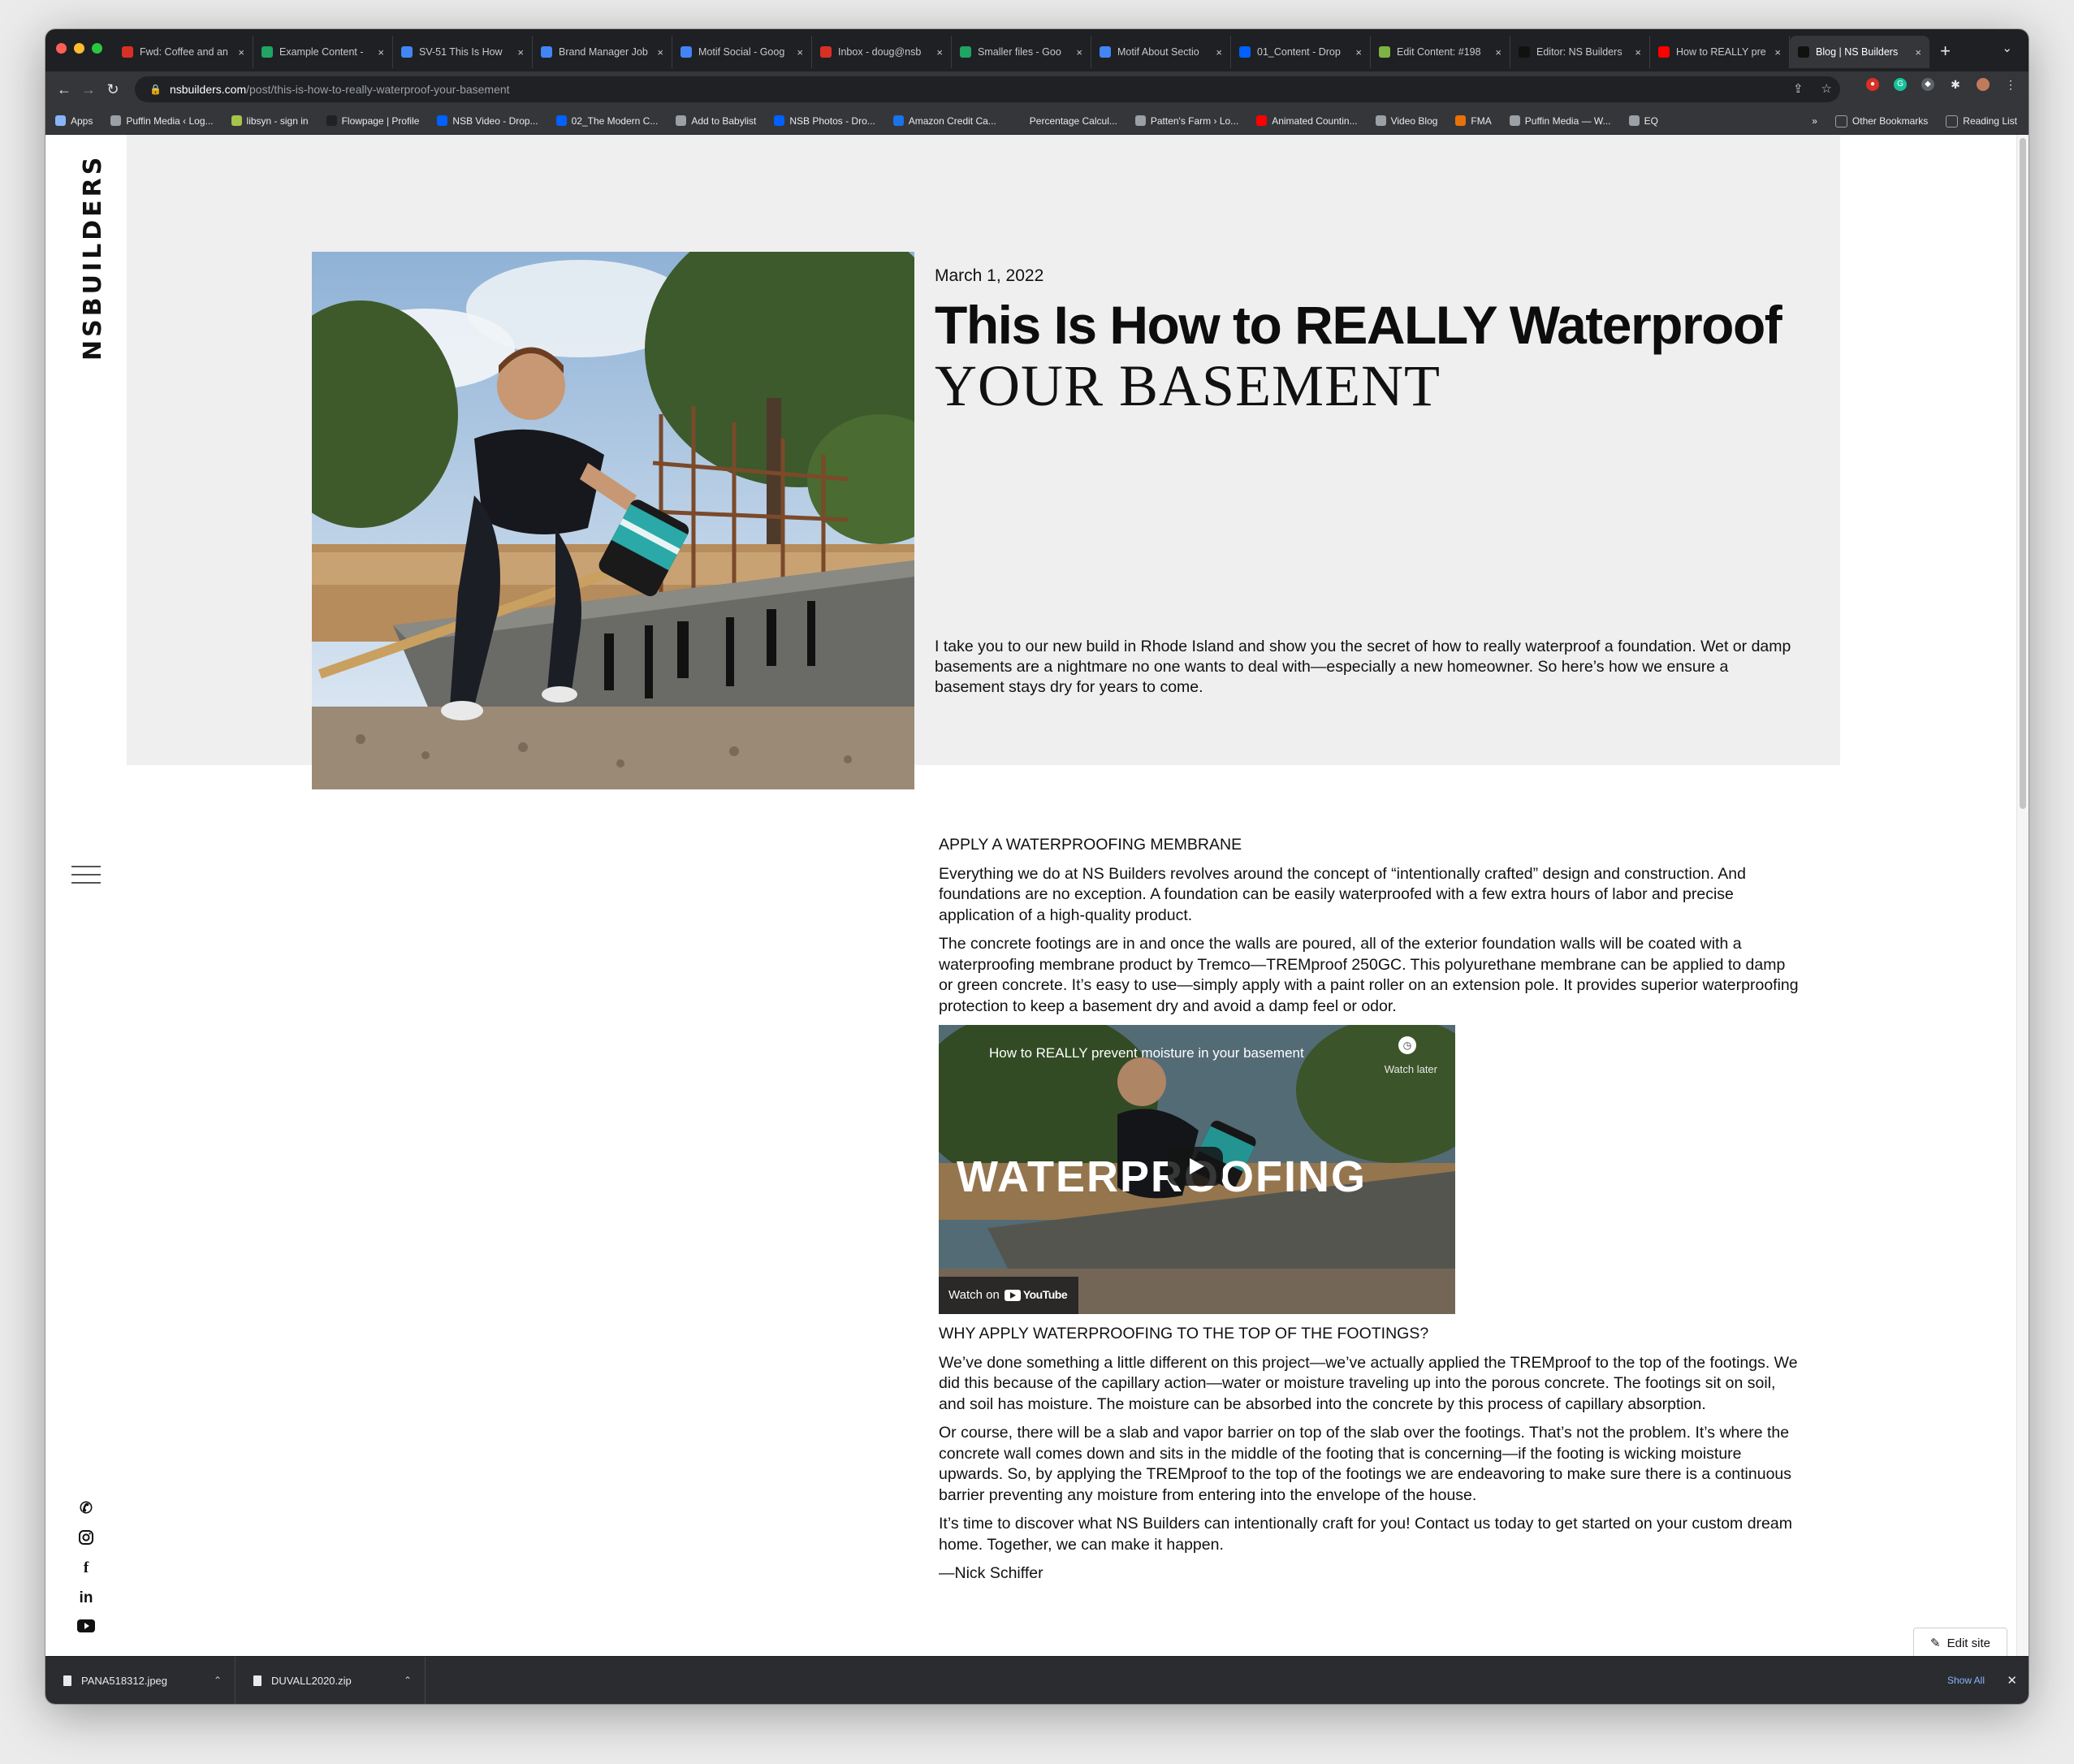  What do you see at coordinates (1983, 84) in the screenshot?
I see `profile-avatar` at bounding box center [1983, 84].